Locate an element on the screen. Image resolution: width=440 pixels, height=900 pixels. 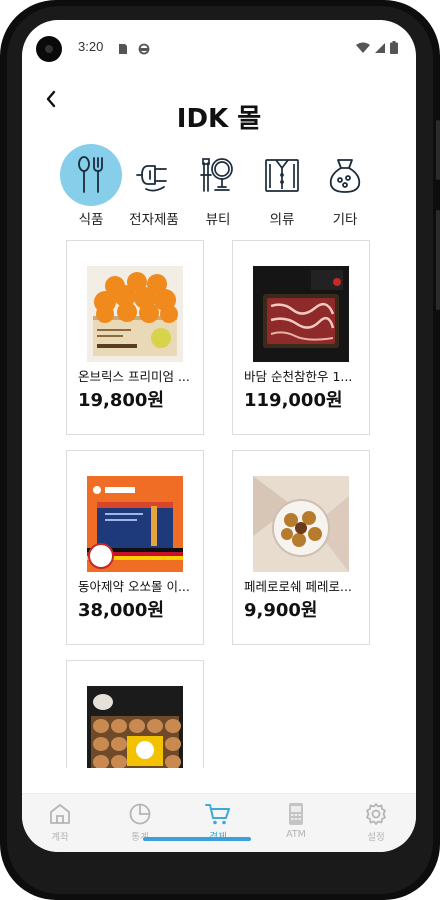
status-time: 3:20 is located at coordinates (91, 46).